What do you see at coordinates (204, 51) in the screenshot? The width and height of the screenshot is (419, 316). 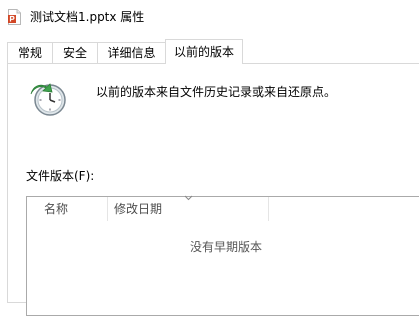 I see `tab-previous-versions: 以前的版本` at bounding box center [204, 51].